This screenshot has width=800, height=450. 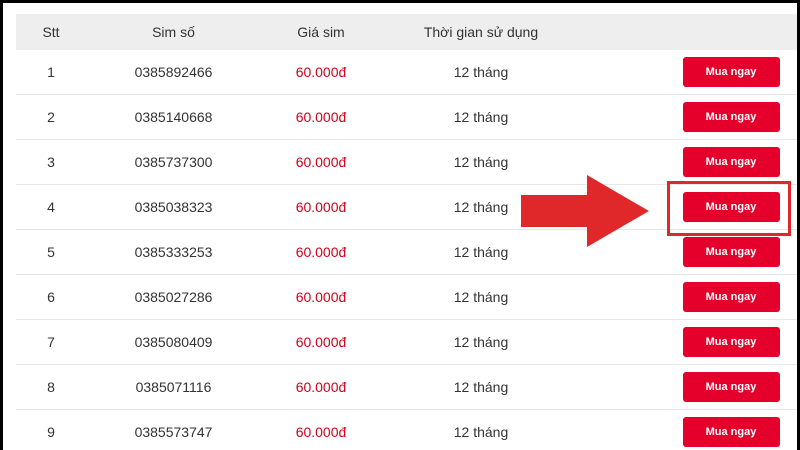 I want to click on row-sim-number: 0385737300, so click(x=173, y=162).